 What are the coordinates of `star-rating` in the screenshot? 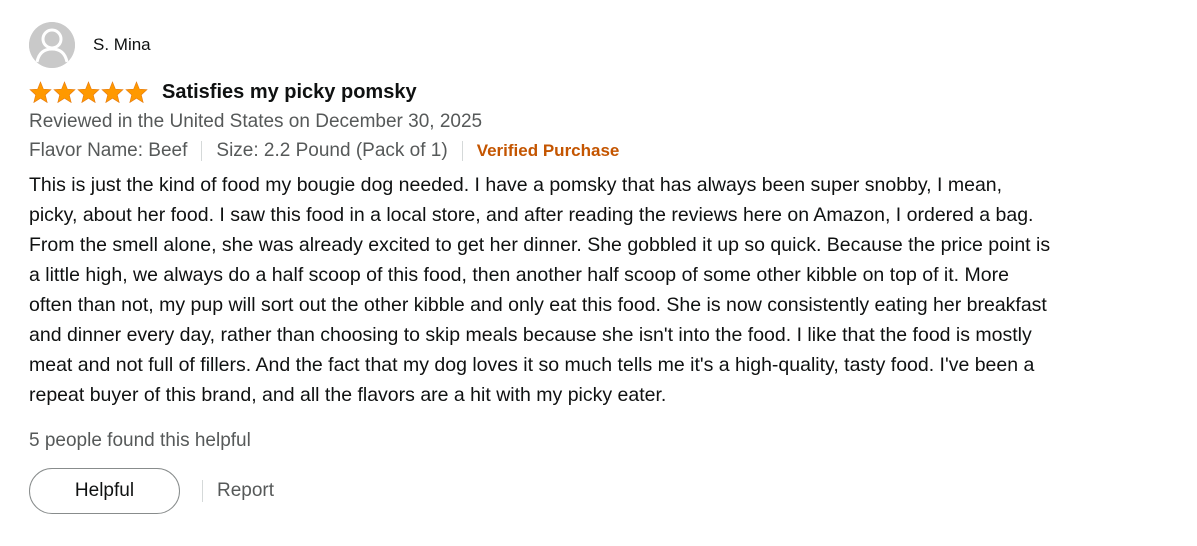 It's located at (88, 92).